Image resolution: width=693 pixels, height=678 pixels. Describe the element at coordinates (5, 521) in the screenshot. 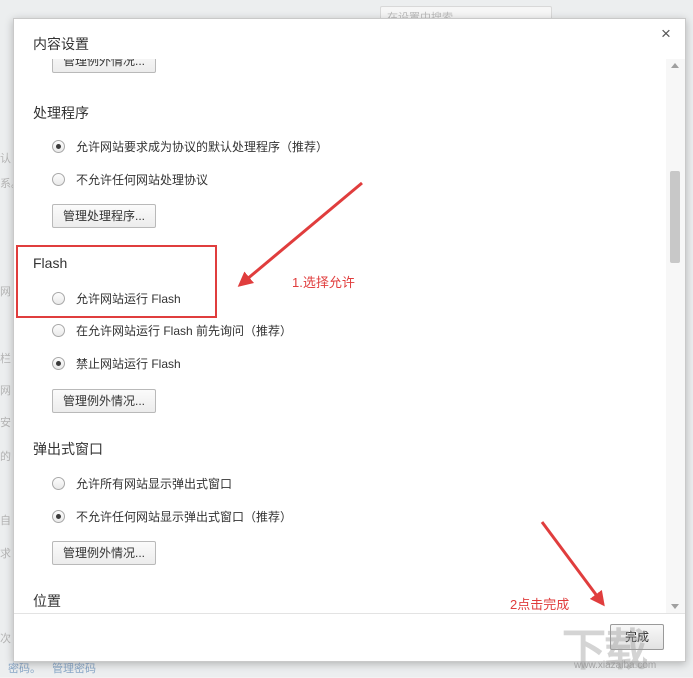

I see `background-text-fragment: 自` at that location.